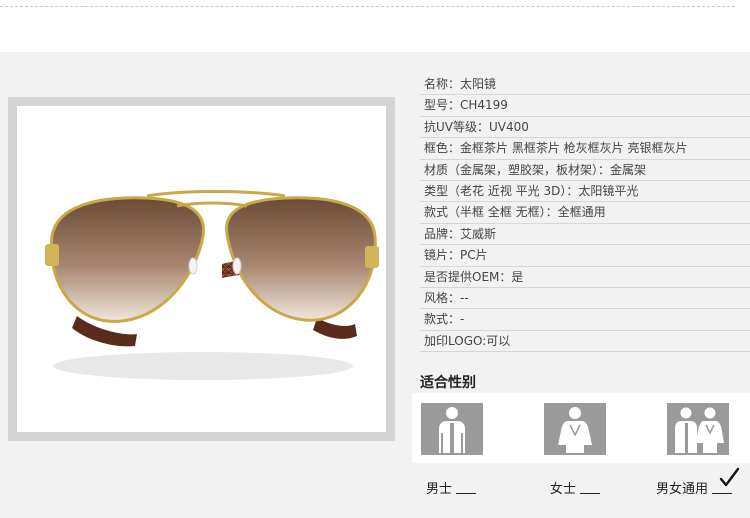  What do you see at coordinates (563, 489) in the screenshot?
I see `gender-label-female: 女士` at bounding box center [563, 489].